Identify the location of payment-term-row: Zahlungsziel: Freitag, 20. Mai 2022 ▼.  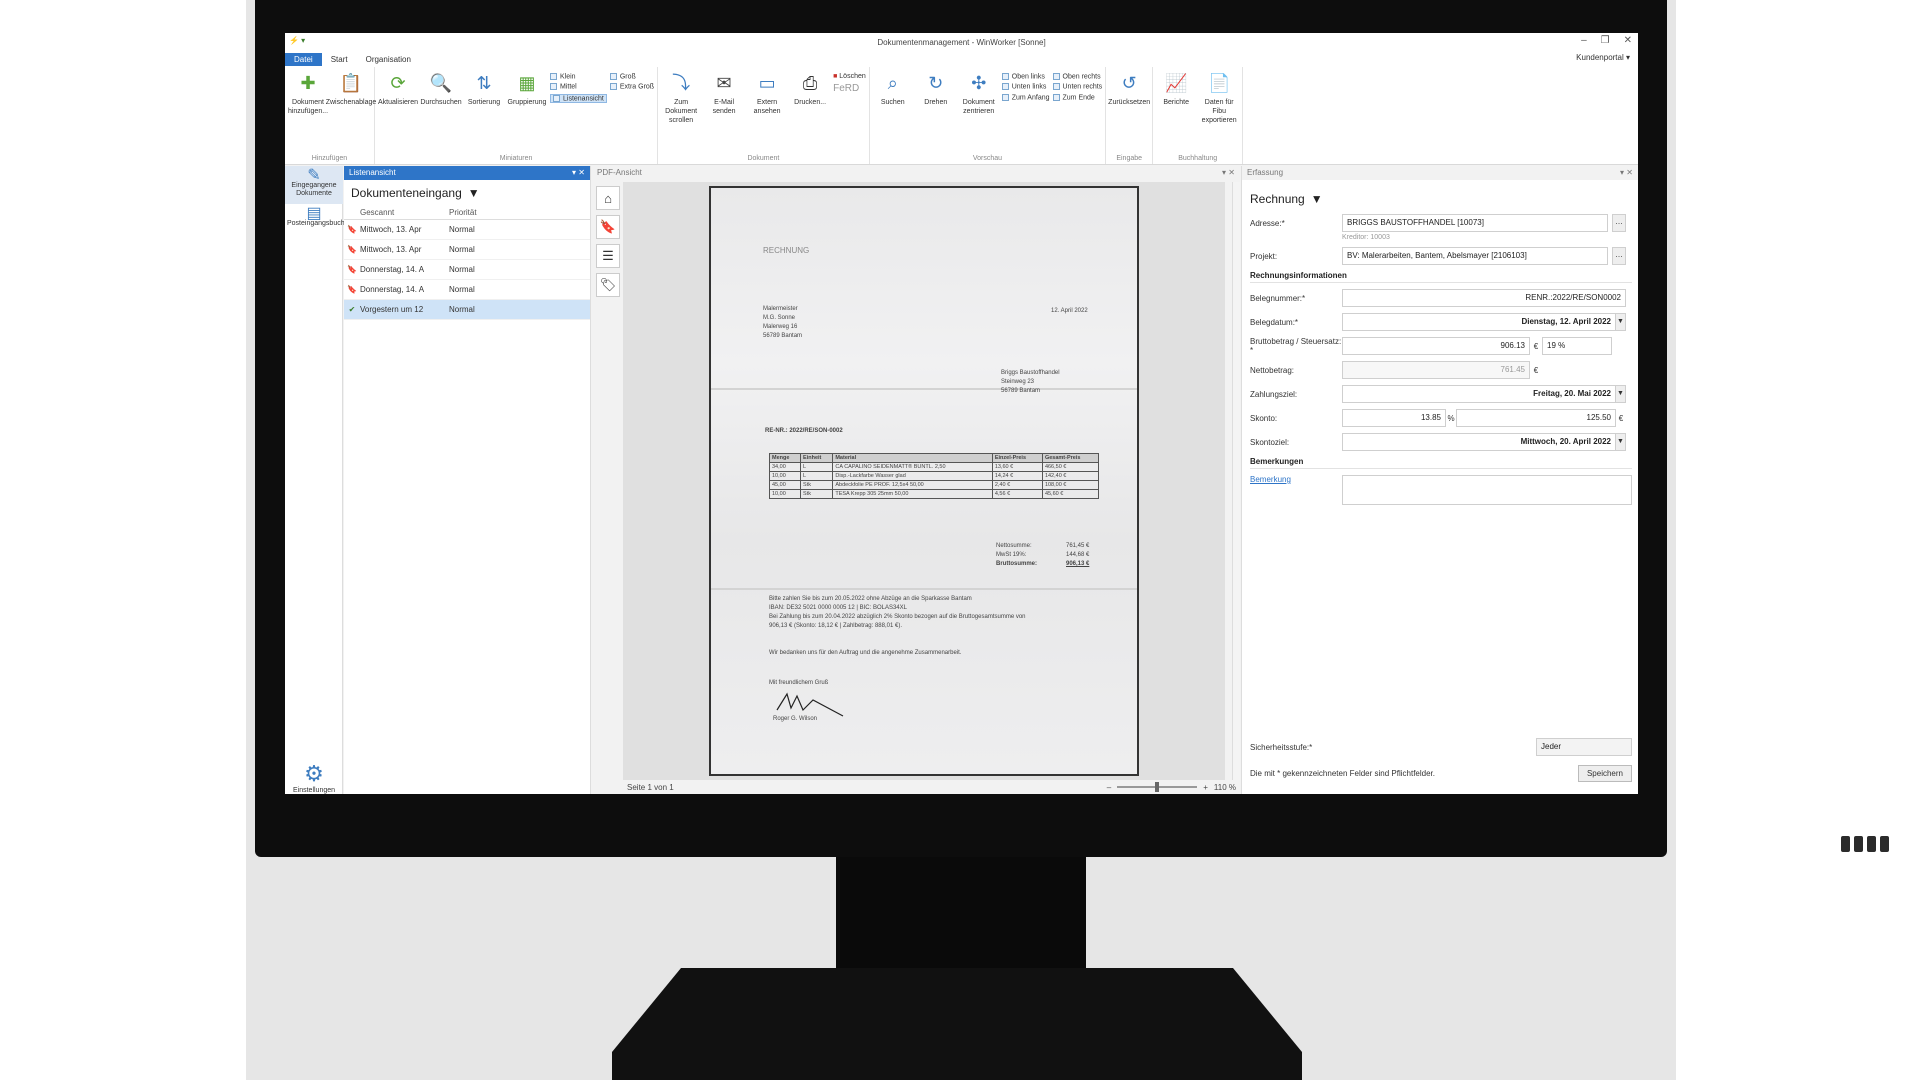
(1441, 394).